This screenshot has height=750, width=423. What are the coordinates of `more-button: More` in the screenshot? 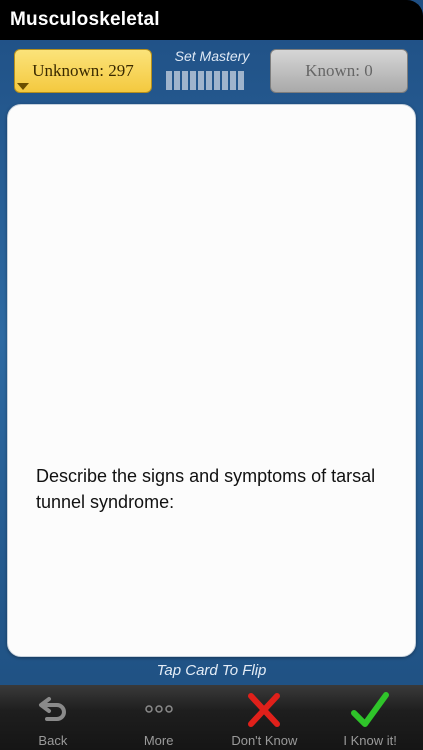 It's located at (159, 717).